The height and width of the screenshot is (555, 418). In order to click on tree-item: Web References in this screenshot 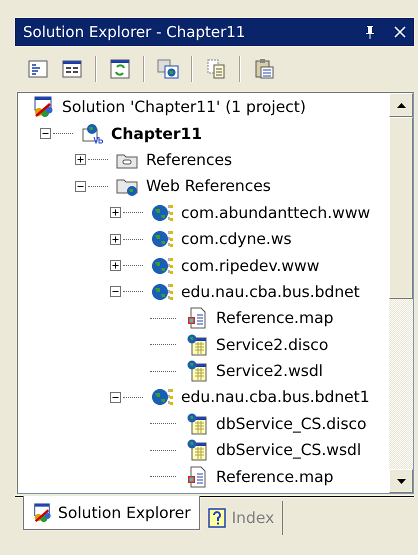, I will do `click(208, 186)`.